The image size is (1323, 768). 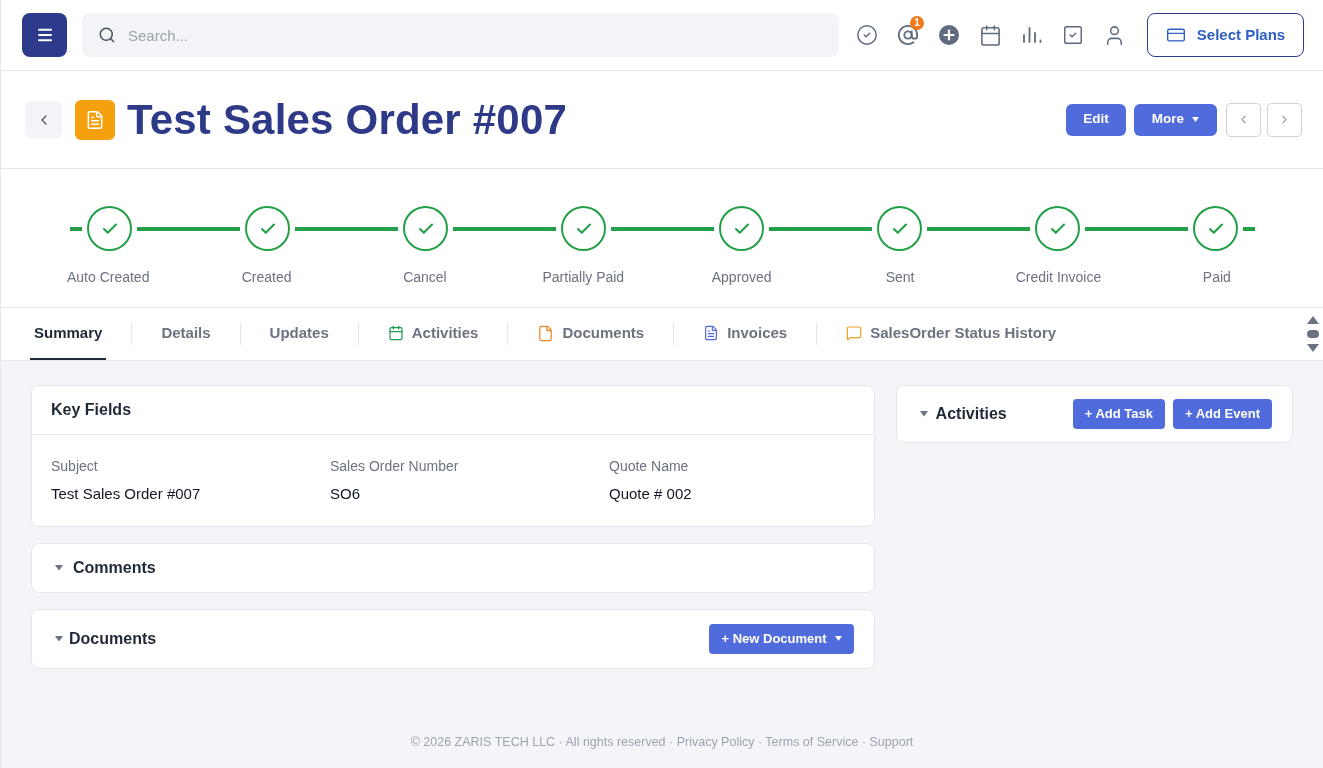 What do you see at coordinates (1118, 414) in the screenshot?
I see `add-button: + Add Task` at bounding box center [1118, 414].